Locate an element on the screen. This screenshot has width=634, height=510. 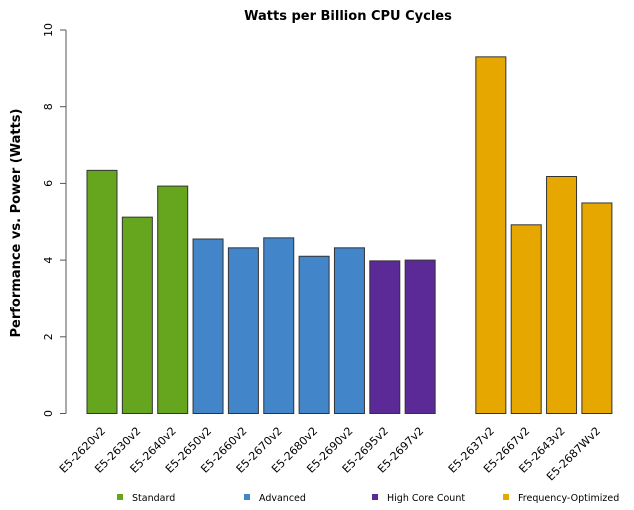
y-tick-label: 4 is located at coordinates (48, 260).